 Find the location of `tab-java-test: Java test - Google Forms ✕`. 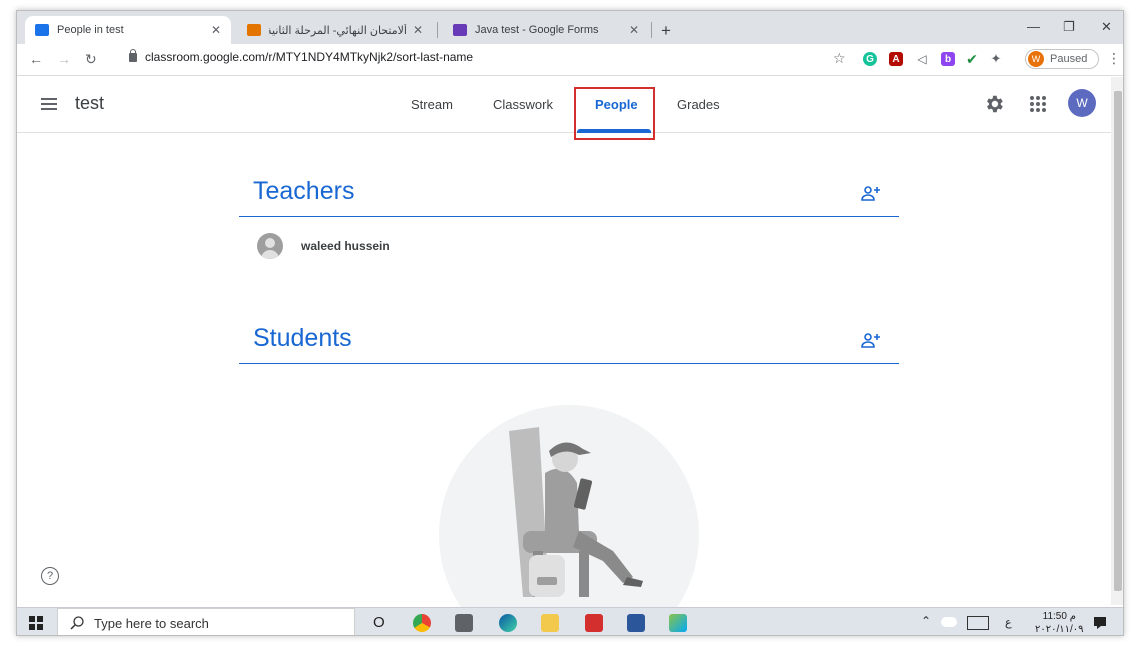

tab-java-test: Java test - Google Forms ✕ is located at coordinates (546, 30).